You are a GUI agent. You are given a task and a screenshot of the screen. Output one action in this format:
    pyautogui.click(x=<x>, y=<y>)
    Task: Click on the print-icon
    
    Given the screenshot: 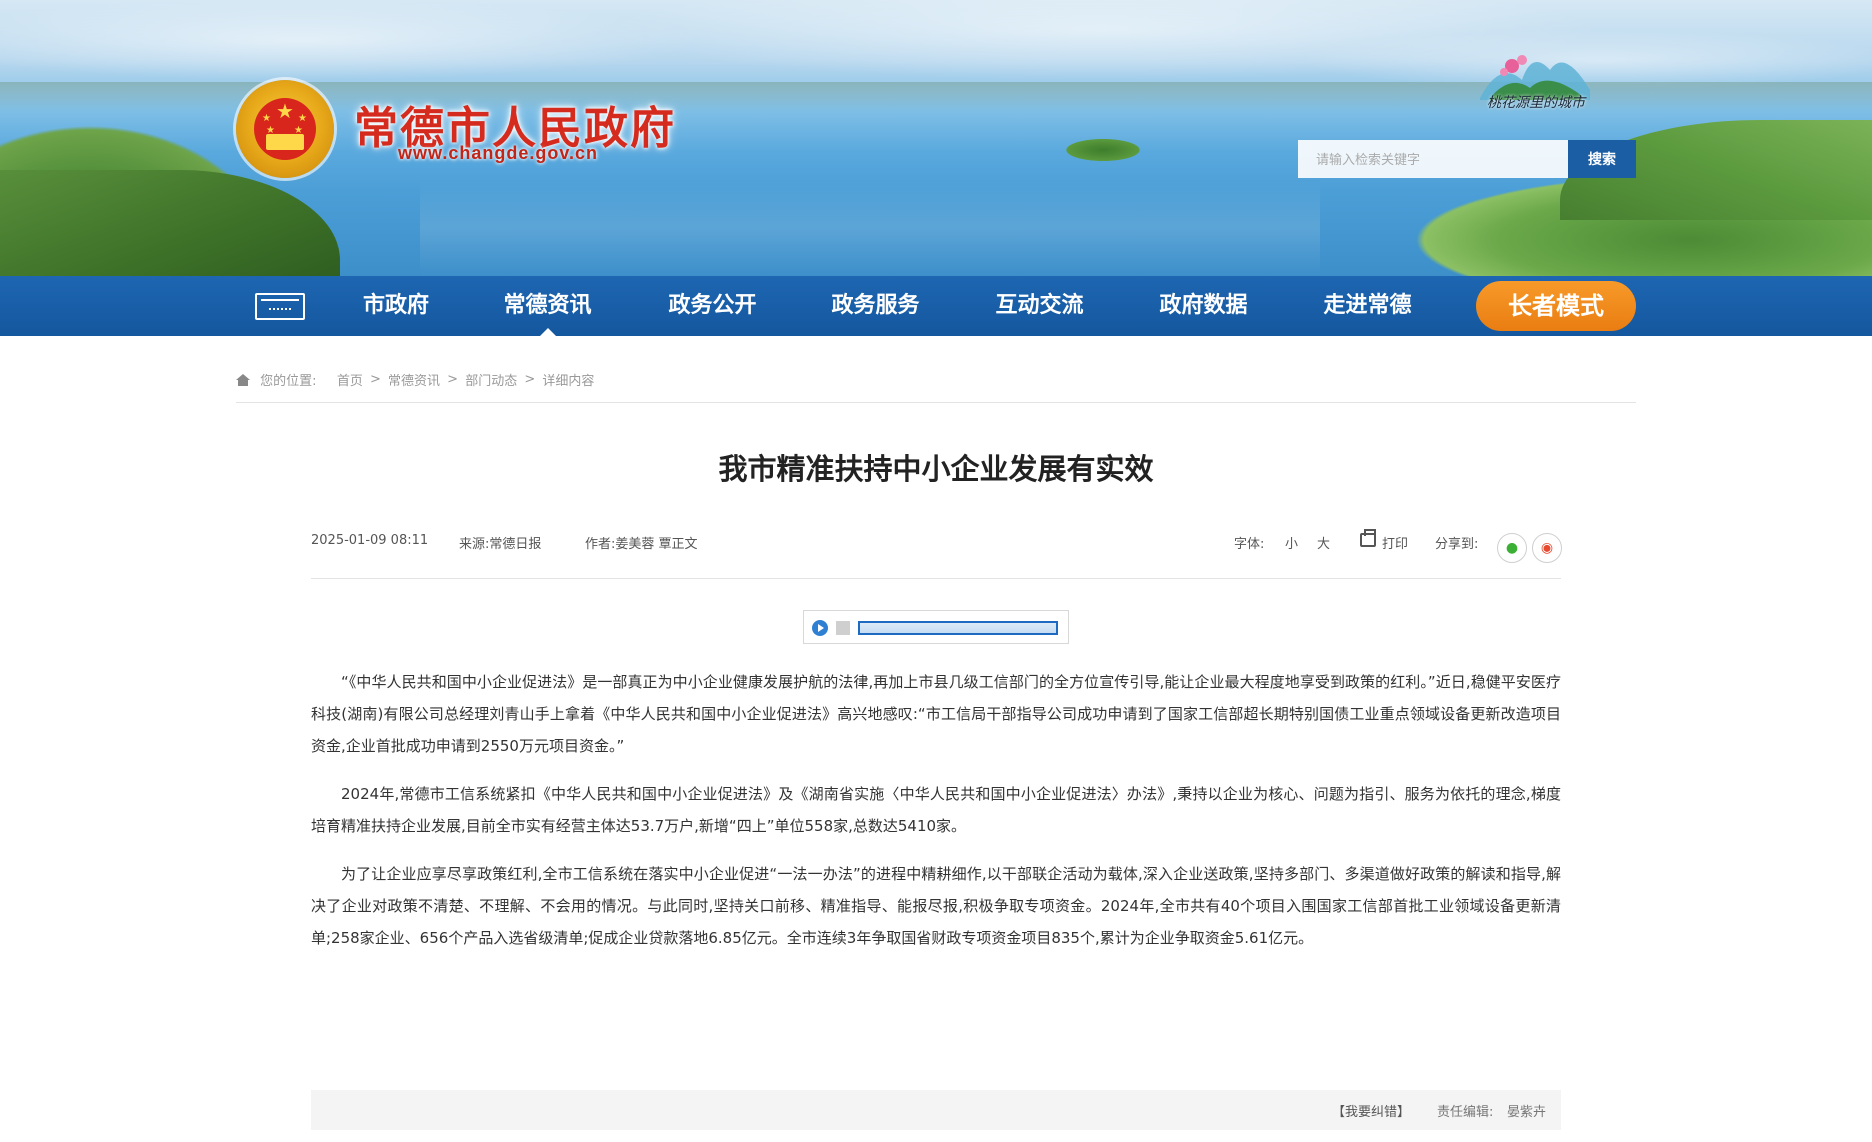 What is the action you would take?
    pyautogui.click(x=1368, y=538)
    